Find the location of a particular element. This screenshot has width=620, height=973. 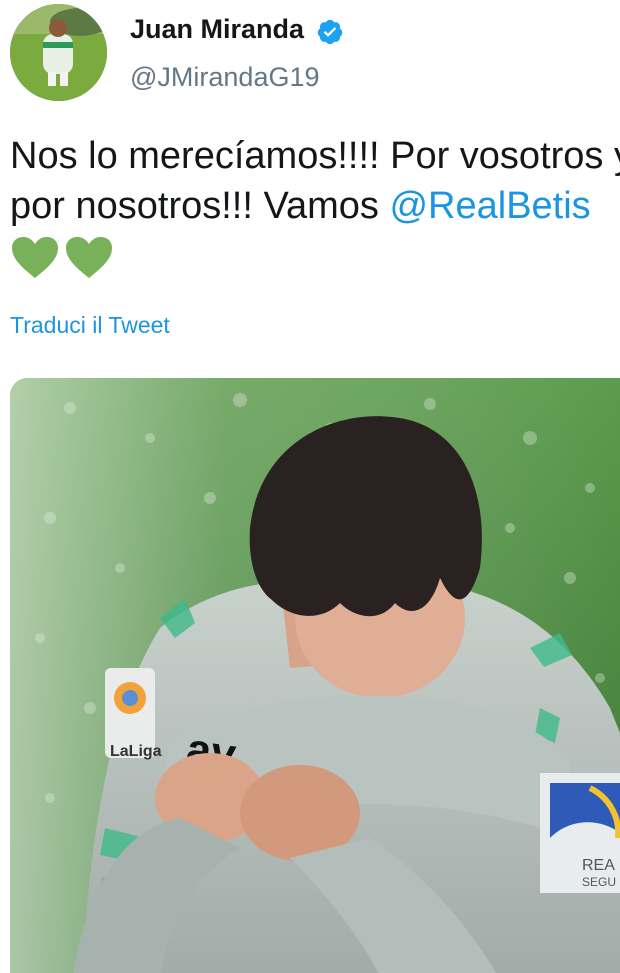

verified-badge-icon is located at coordinates (330, 32).